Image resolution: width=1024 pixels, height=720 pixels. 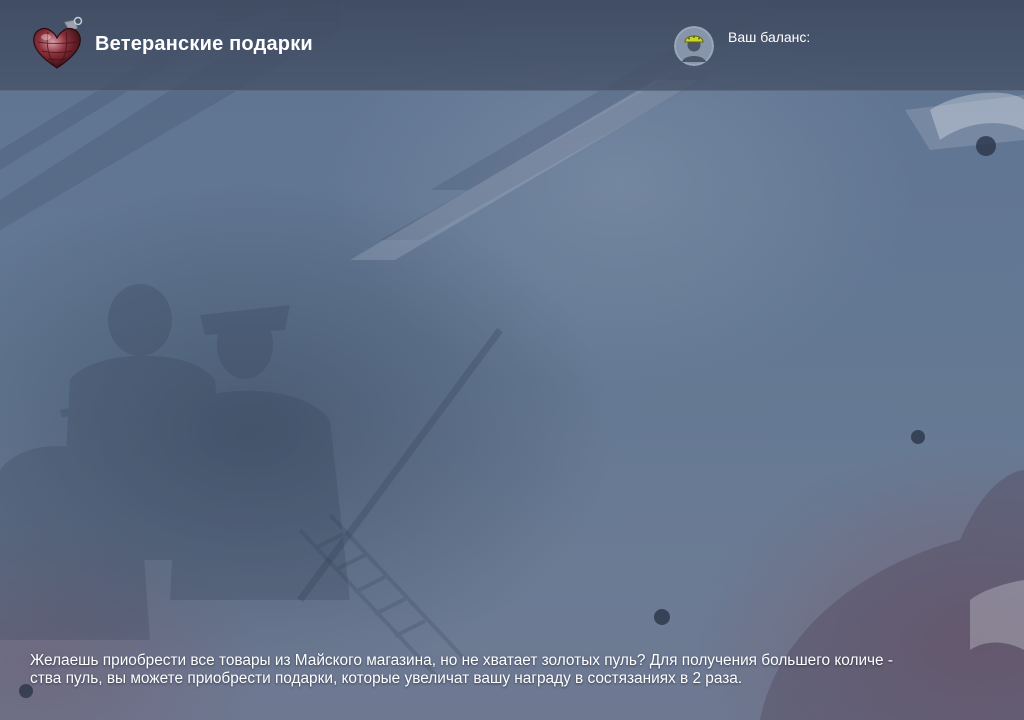 I want to click on soldier-avatar-icon, so click(x=694, y=46).